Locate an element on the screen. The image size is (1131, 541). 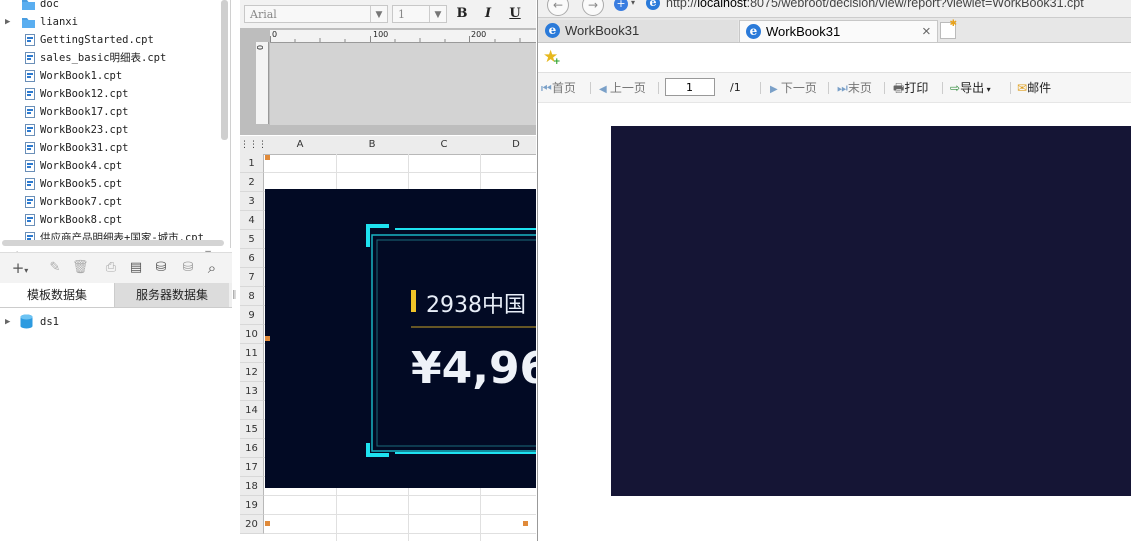
tree-file: sales_basic明细表.cpt is located at coordinates (109, 58).